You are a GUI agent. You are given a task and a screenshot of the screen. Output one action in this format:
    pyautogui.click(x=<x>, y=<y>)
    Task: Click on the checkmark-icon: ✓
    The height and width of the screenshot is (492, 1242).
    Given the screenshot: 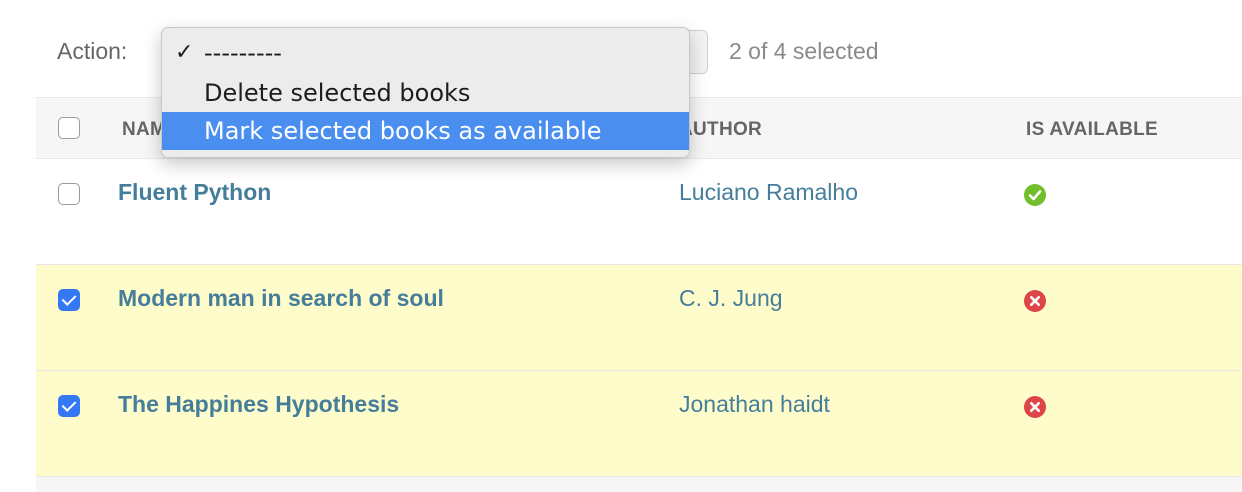 What is the action you would take?
    pyautogui.click(x=184, y=52)
    